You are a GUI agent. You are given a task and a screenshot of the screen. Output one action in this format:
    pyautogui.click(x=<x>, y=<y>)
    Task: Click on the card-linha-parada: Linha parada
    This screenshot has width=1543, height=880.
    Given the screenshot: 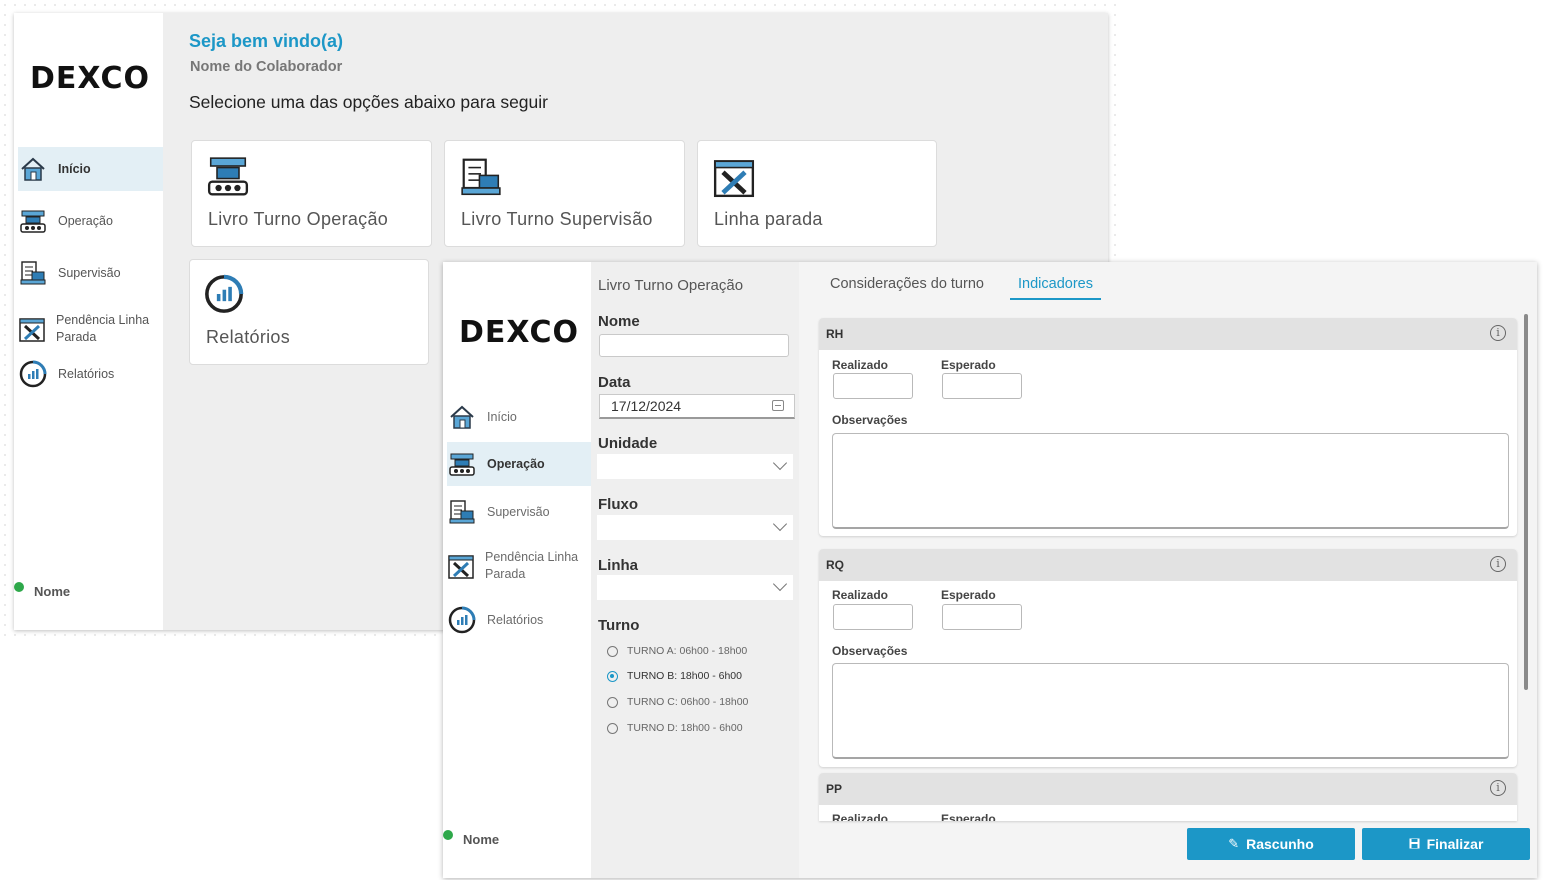 What is the action you would take?
    pyautogui.click(x=817, y=193)
    